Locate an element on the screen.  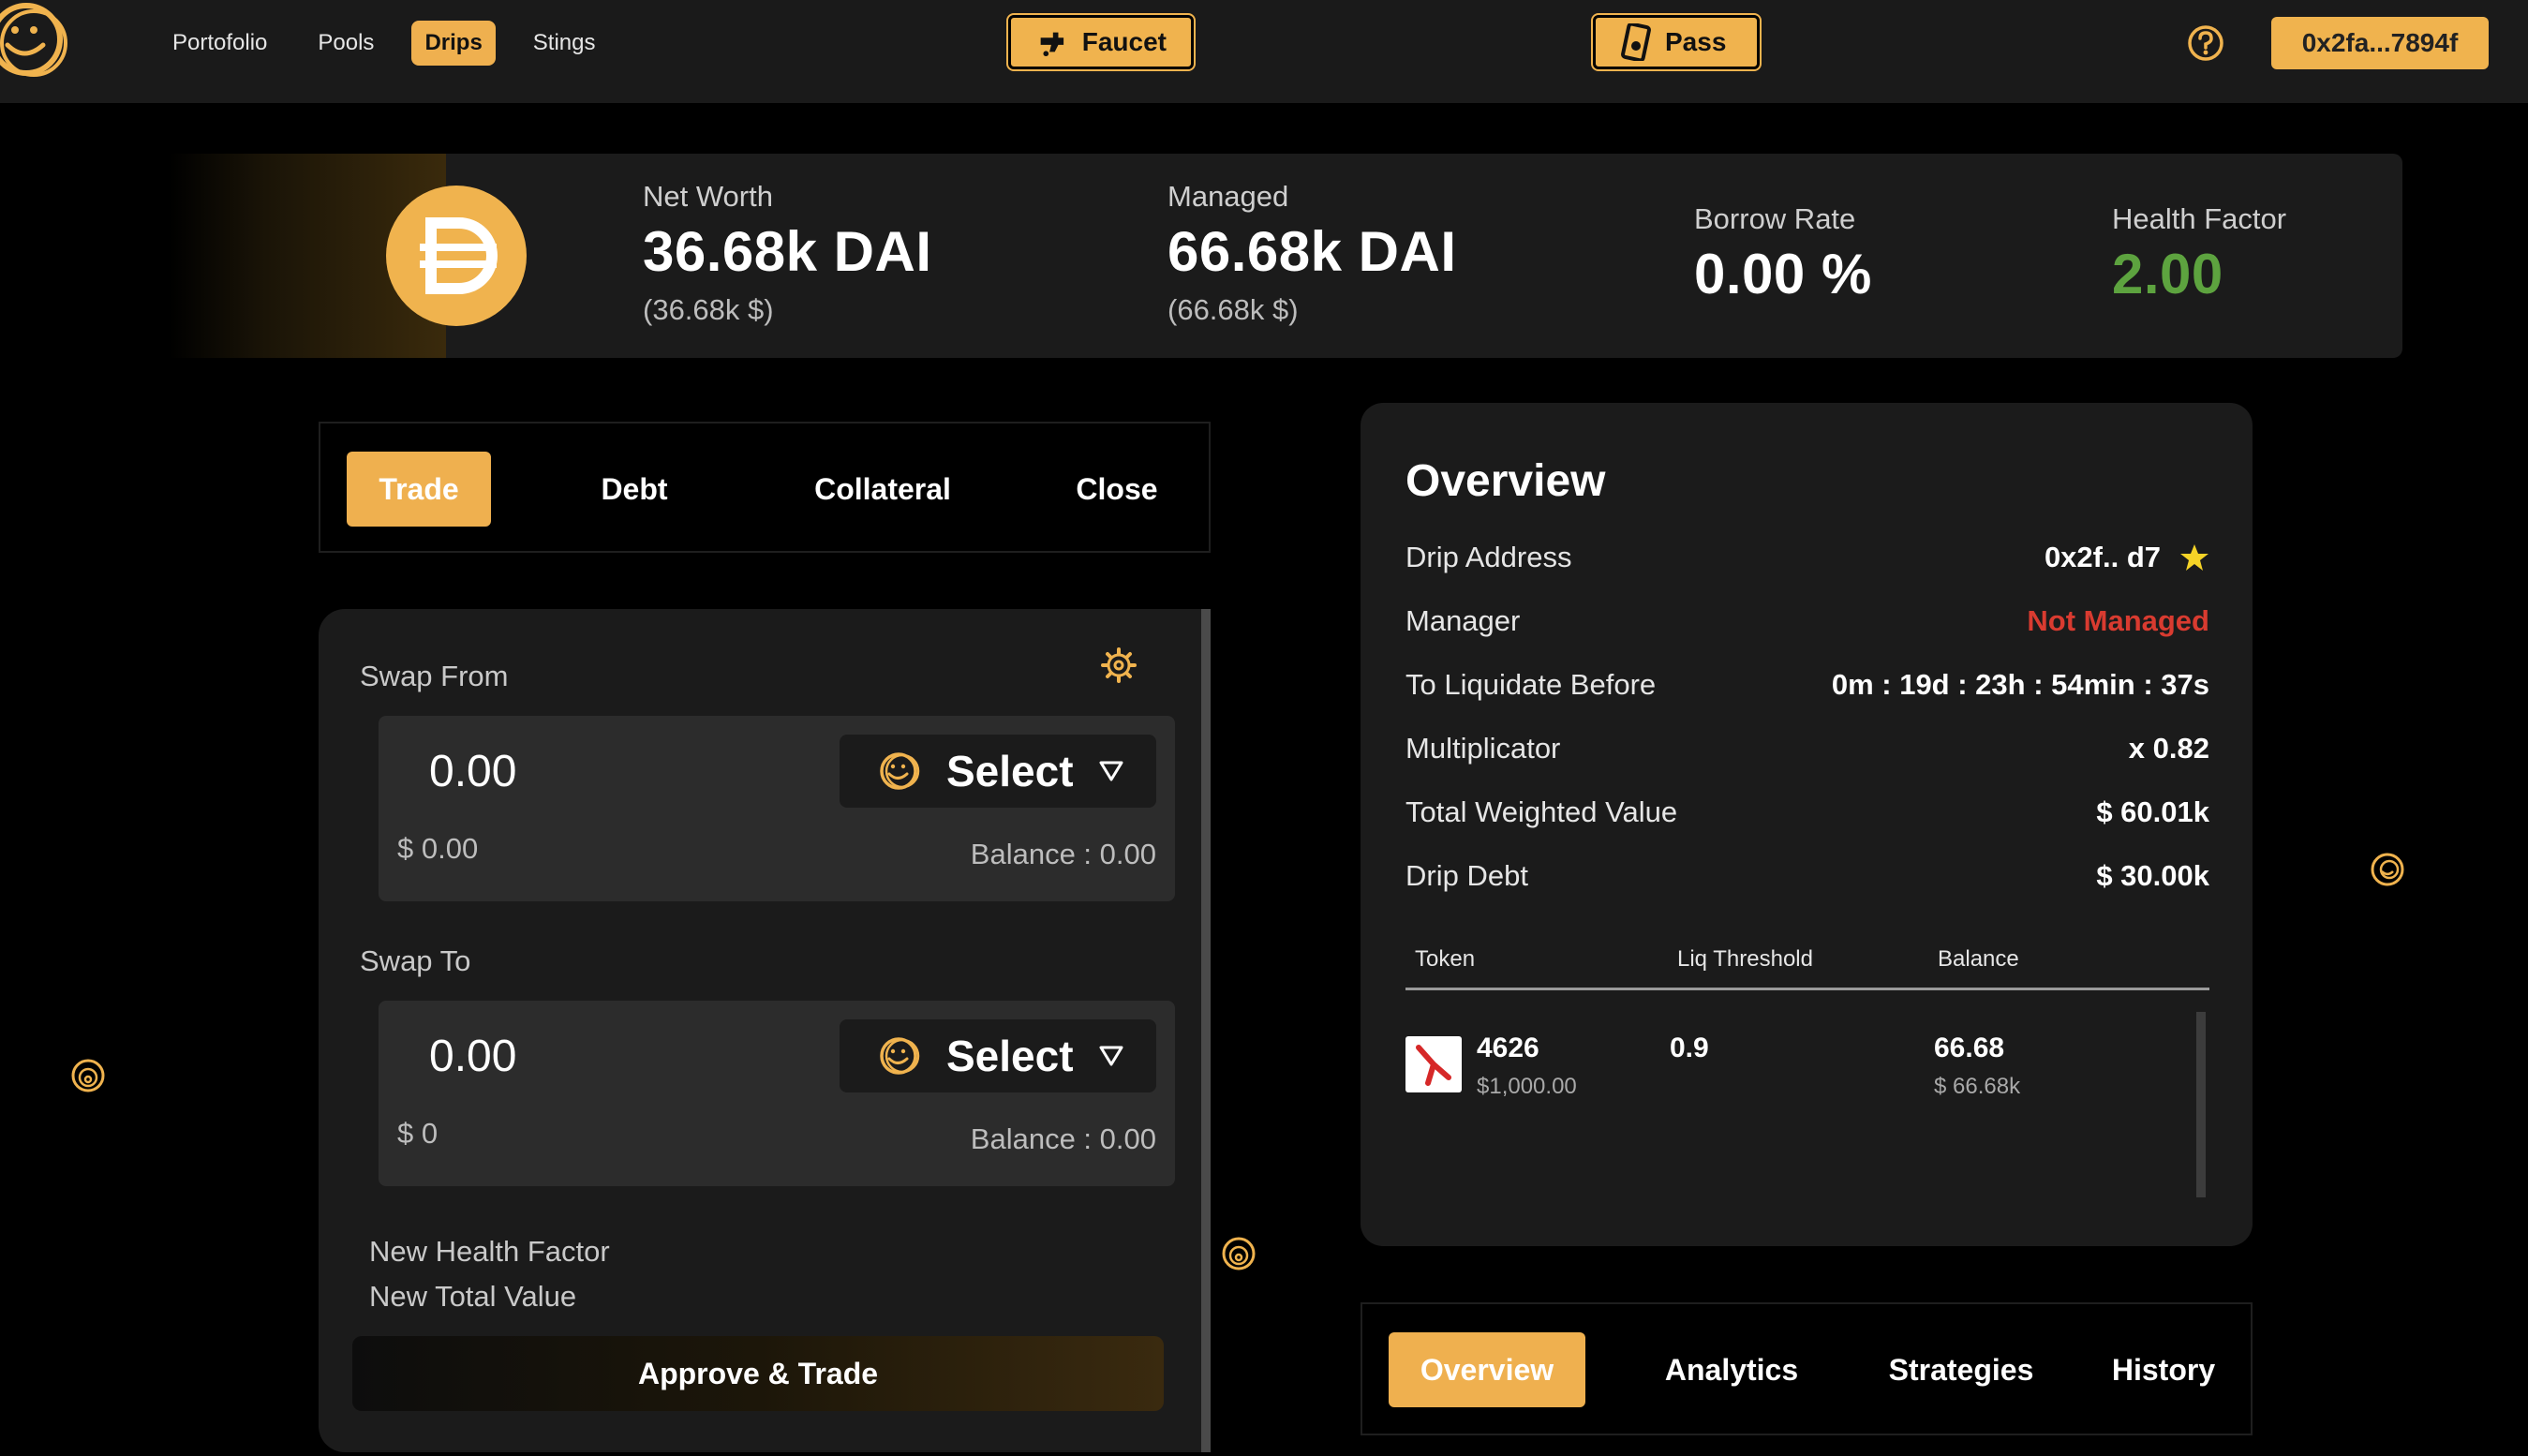
multiplicator-label: Multiplicator is located at coordinates (1483, 748).